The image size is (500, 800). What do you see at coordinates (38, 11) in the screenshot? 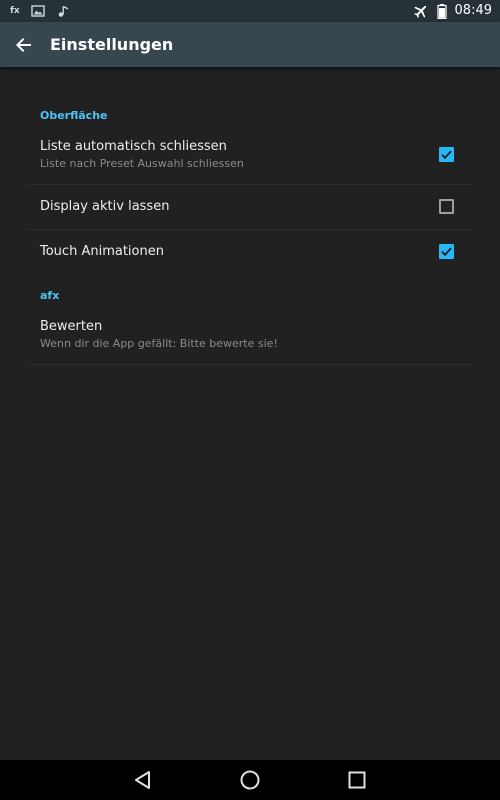
I see `image-icon` at bounding box center [38, 11].